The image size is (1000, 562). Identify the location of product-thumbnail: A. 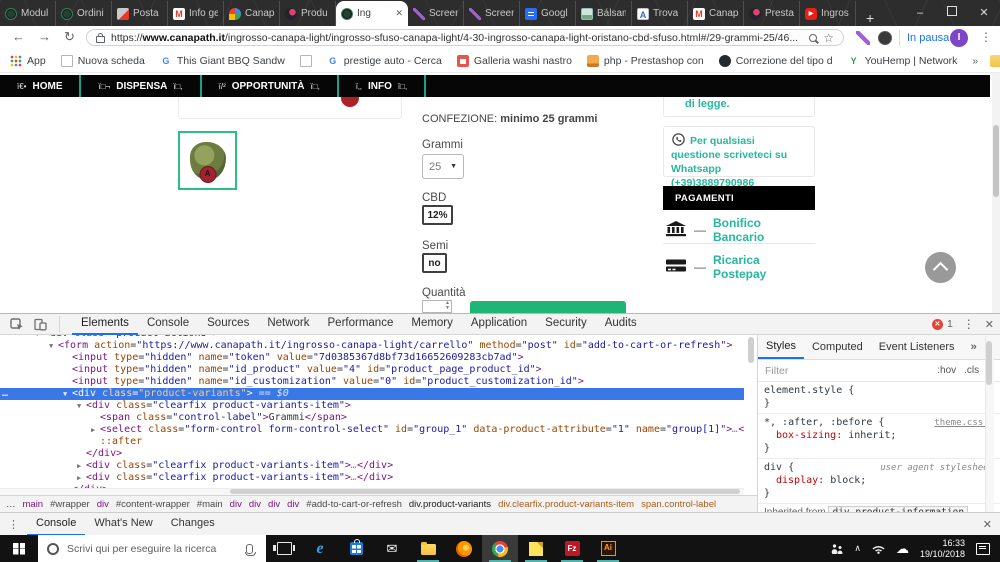
(207, 160).